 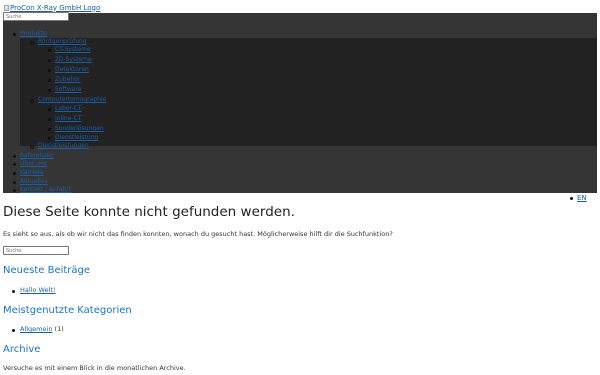 I want to click on site-logo-link: ProCon X-Ray GmbH Logo, so click(x=52, y=7).